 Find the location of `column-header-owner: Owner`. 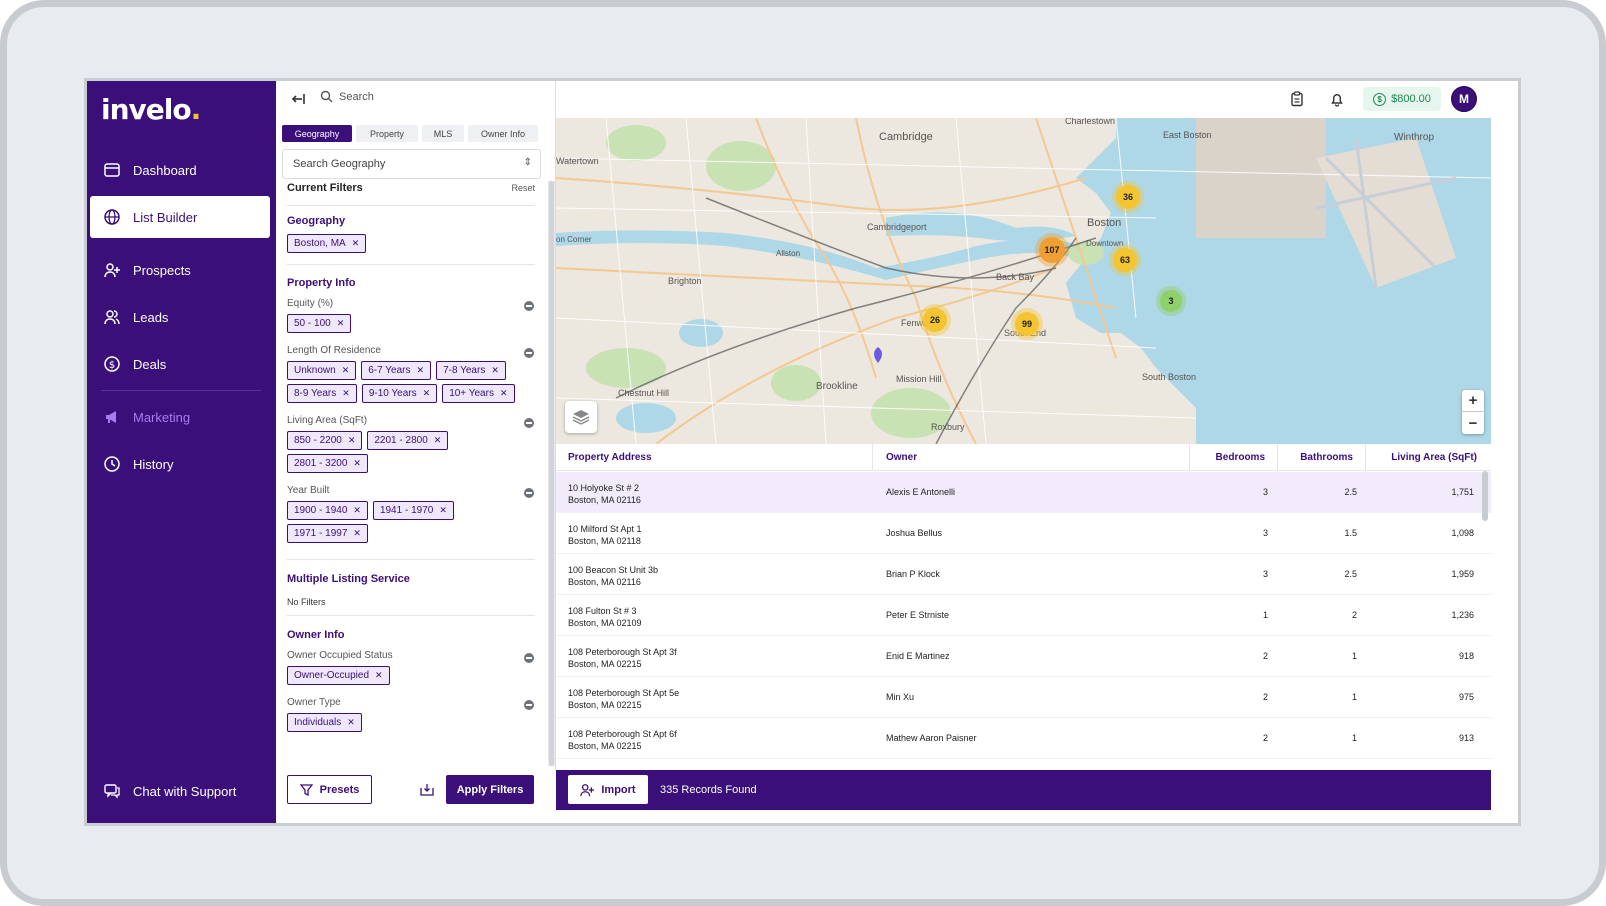

column-header-owner: Owner is located at coordinates (1031, 457).